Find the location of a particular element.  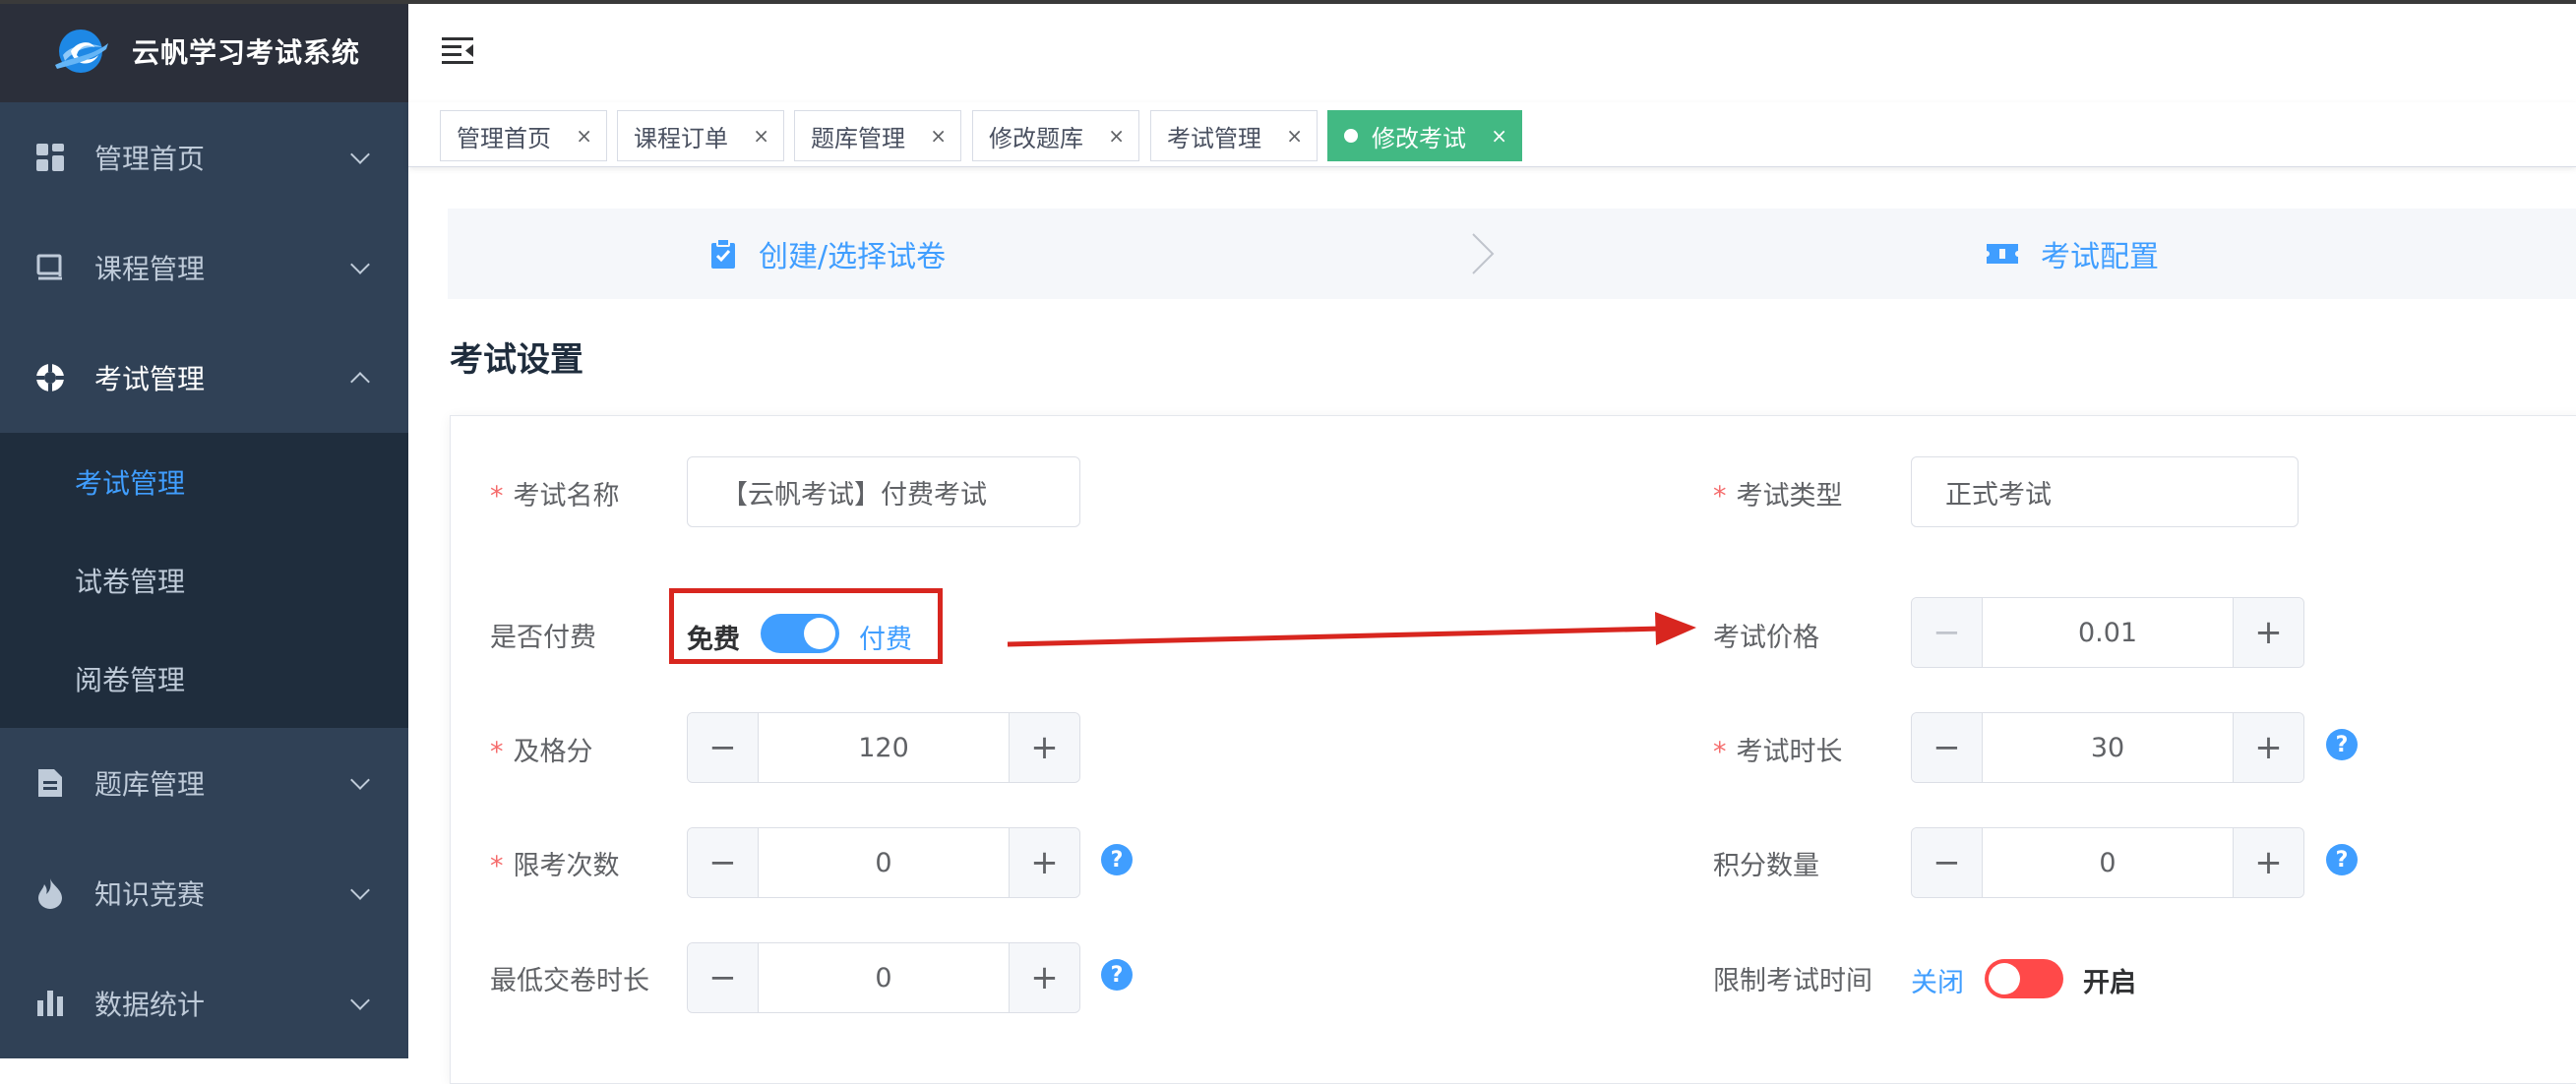

stepper-value: 0.01 is located at coordinates (2108, 633).